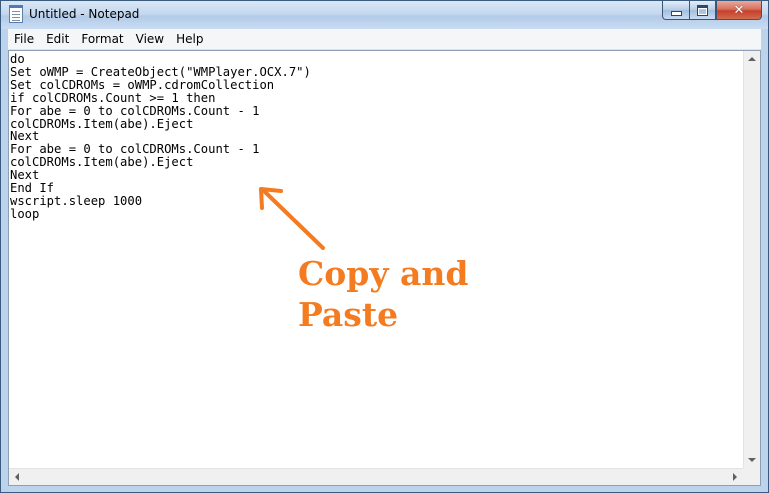 The height and width of the screenshot is (493, 769). I want to click on scroll-down-button, so click(752, 460).